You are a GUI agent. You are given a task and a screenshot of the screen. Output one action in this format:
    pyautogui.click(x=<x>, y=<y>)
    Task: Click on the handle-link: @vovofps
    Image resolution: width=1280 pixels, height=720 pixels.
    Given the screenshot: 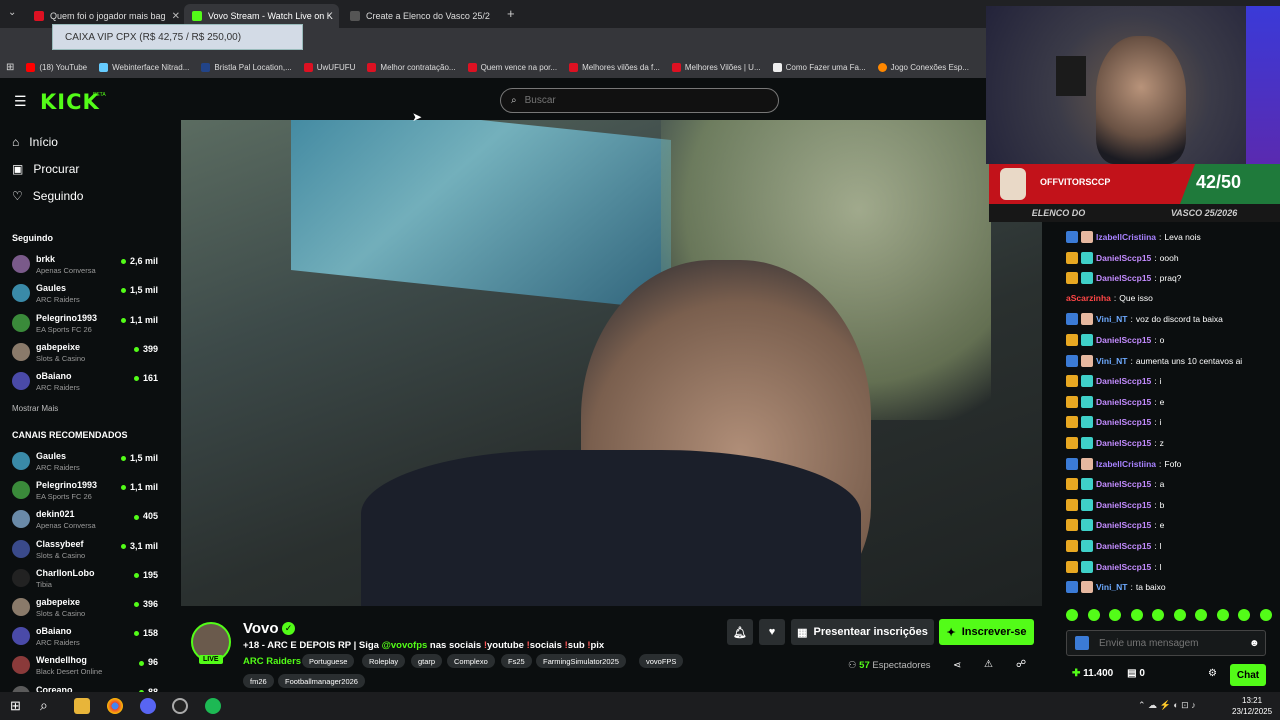 What is the action you would take?
    pyautogui.click(x=405, y=645)
    